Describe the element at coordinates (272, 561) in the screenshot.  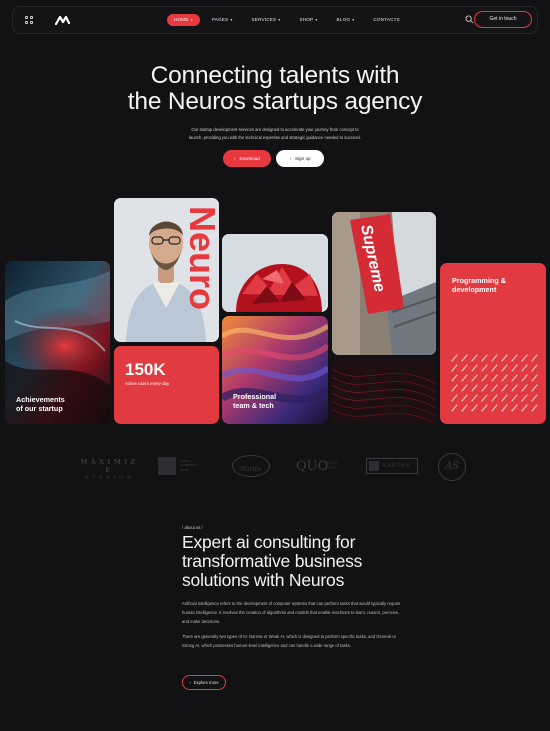
I see `about-title-line: transformative business` at that location.